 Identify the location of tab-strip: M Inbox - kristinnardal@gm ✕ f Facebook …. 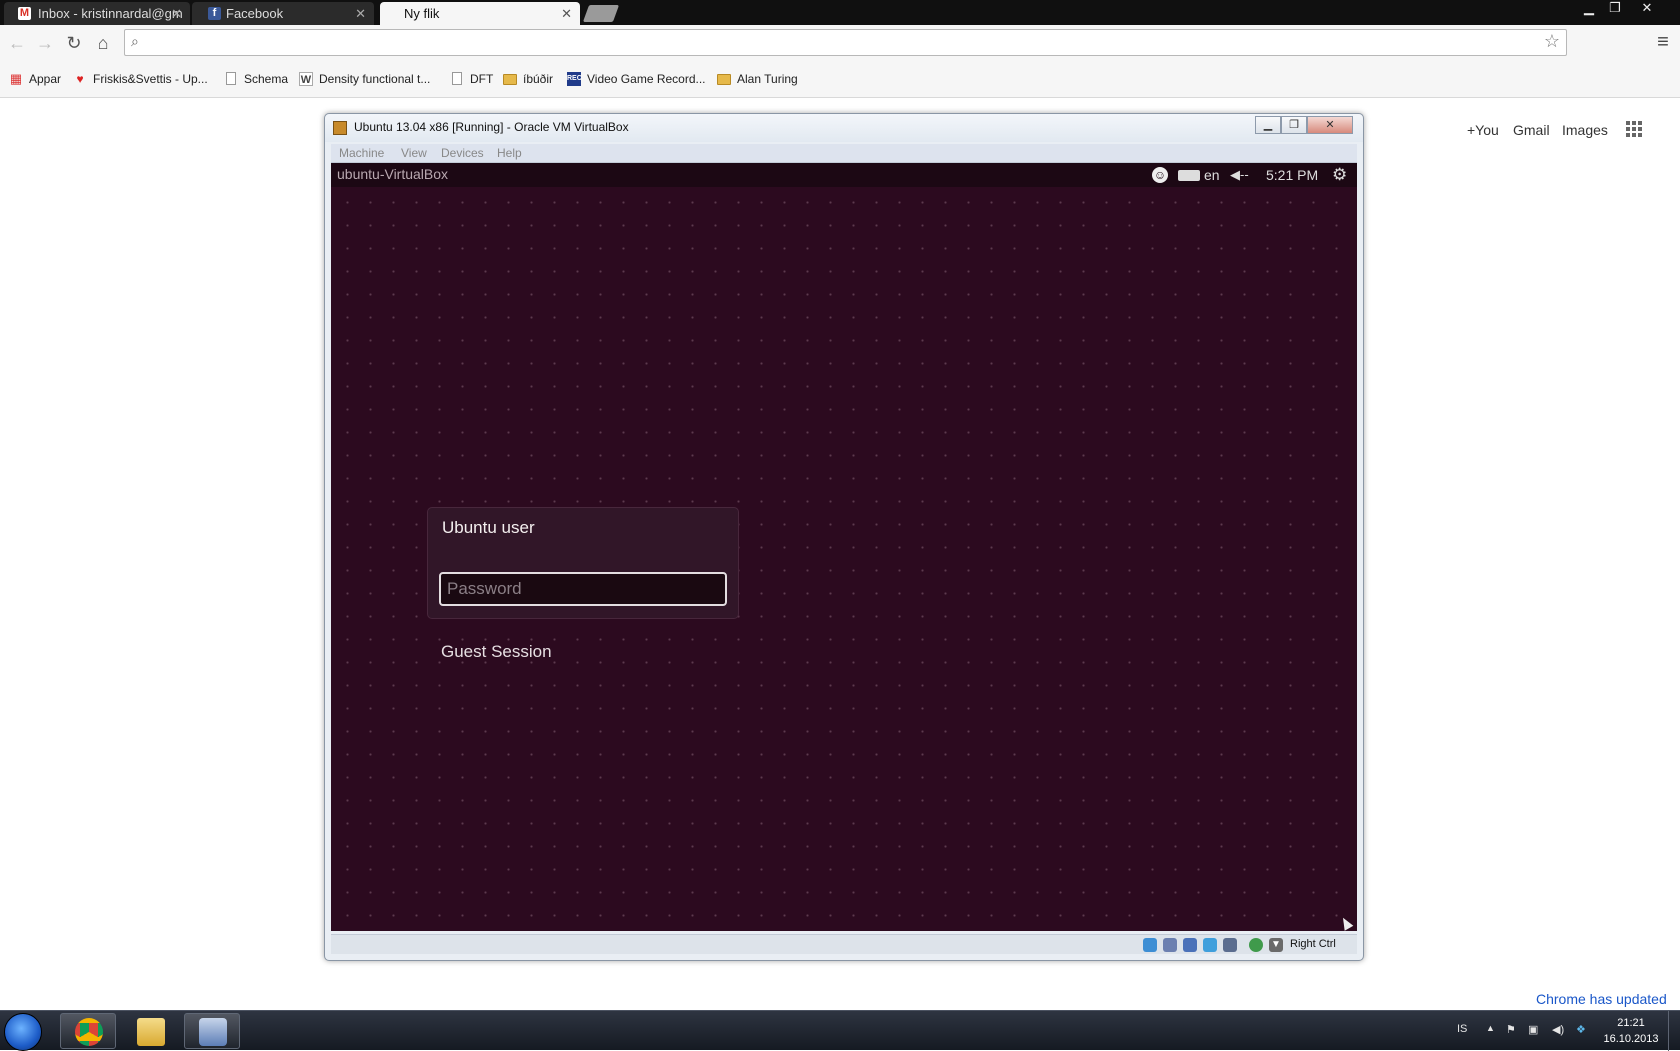
(840, 12).